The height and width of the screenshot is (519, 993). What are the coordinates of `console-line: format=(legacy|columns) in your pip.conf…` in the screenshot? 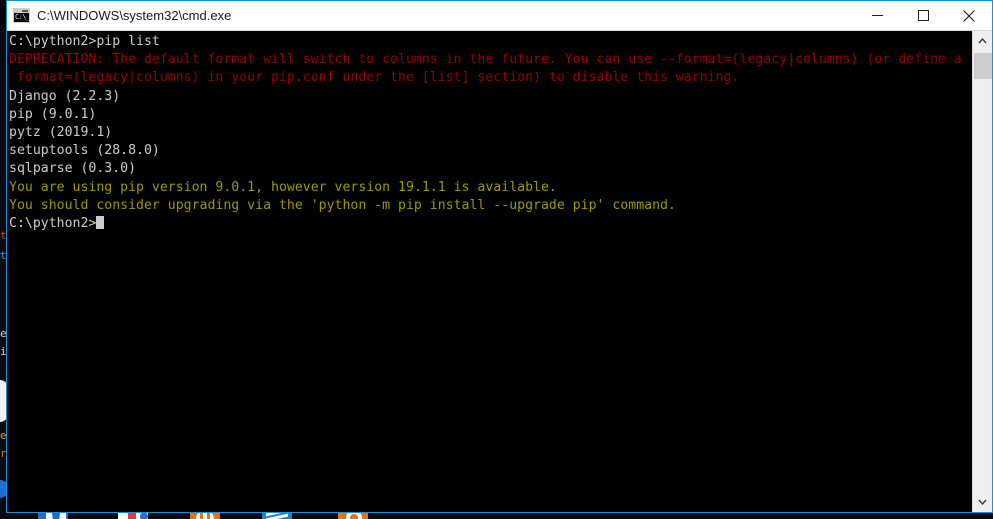 It's located at (500, 78).